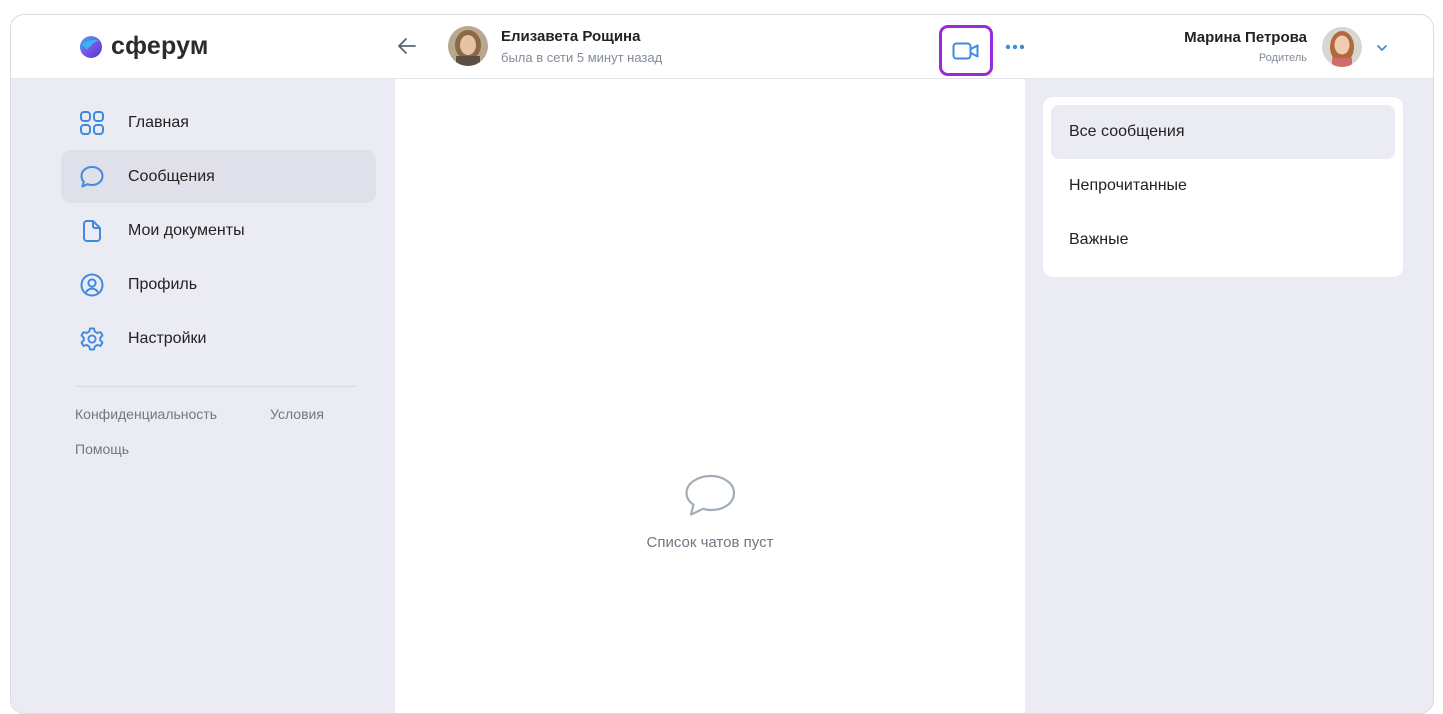  I want to click on sidebar-divider, so click(216, 386).